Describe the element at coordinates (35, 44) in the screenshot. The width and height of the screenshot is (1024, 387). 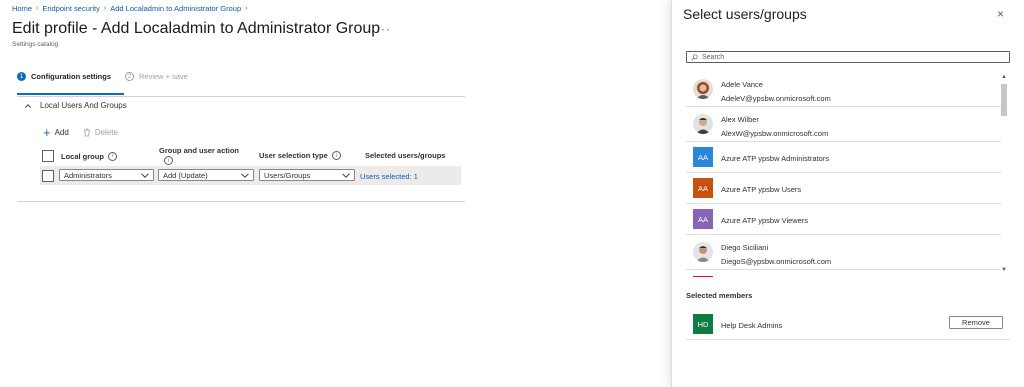
I see `page-subtitle: Settings catalog` at that location.